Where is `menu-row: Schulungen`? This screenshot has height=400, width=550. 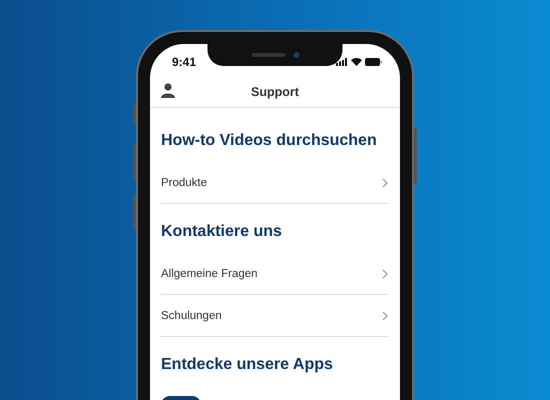
menu-row: Schulungen is located at coordinates (274, 316).